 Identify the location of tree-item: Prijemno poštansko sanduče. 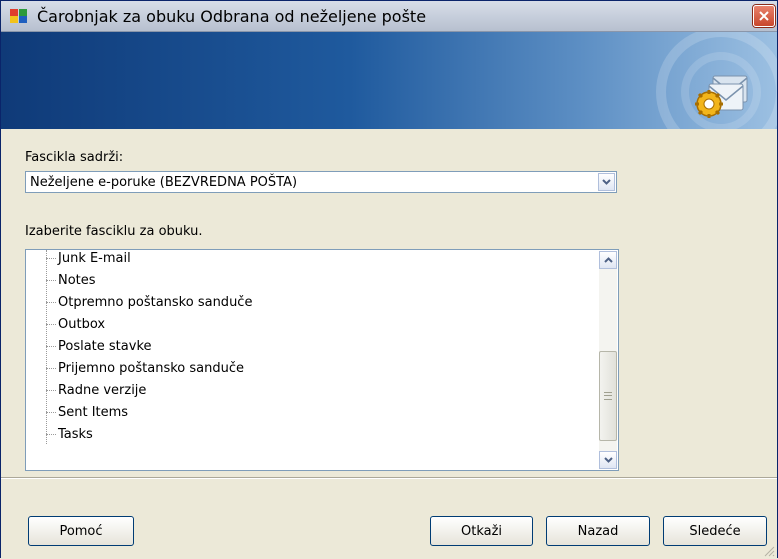
(145, 372).